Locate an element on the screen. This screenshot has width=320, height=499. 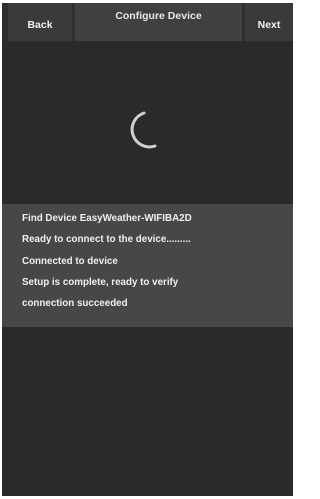
back-button: Back is located at coordinates (40, 22).